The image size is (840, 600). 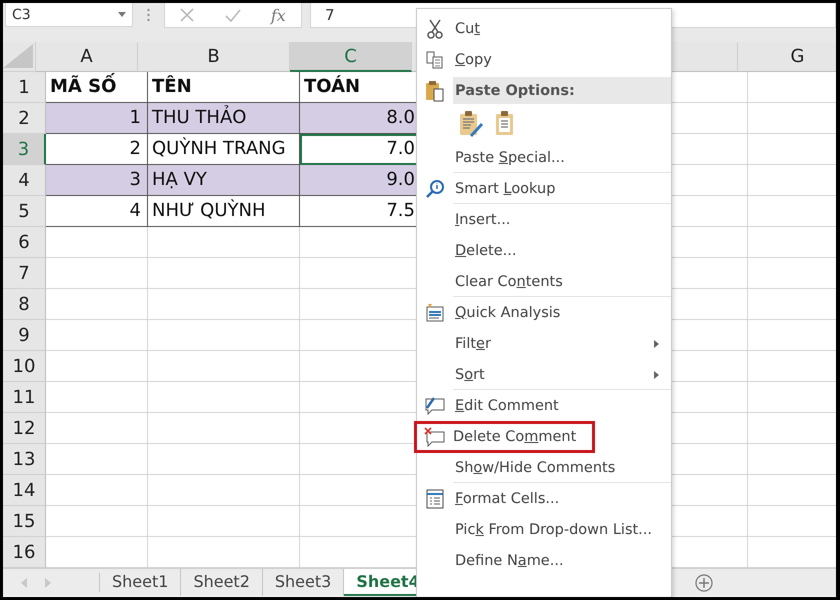 What do you see at coordinates (224, 211) in the screenshot?
I see `table-cell: NHƯ QUỲNH` at bounding box center [224, 211].